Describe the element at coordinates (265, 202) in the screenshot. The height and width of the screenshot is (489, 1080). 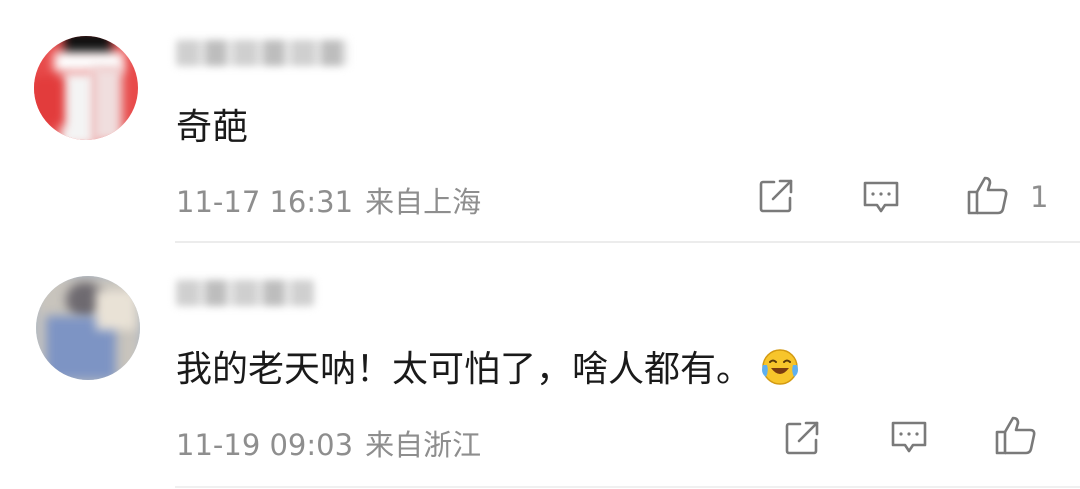
I see `comment-time: 11-17 16:31` at that location.